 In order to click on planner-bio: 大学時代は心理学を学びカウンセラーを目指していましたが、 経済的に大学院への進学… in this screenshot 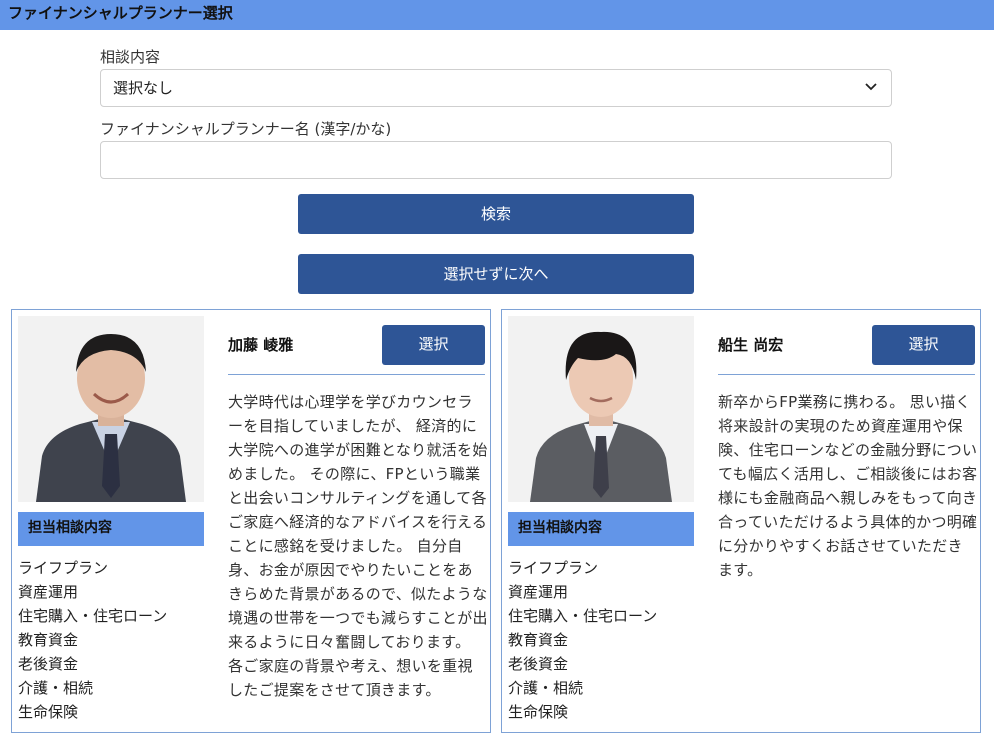, I will do `click(358, 546)`.